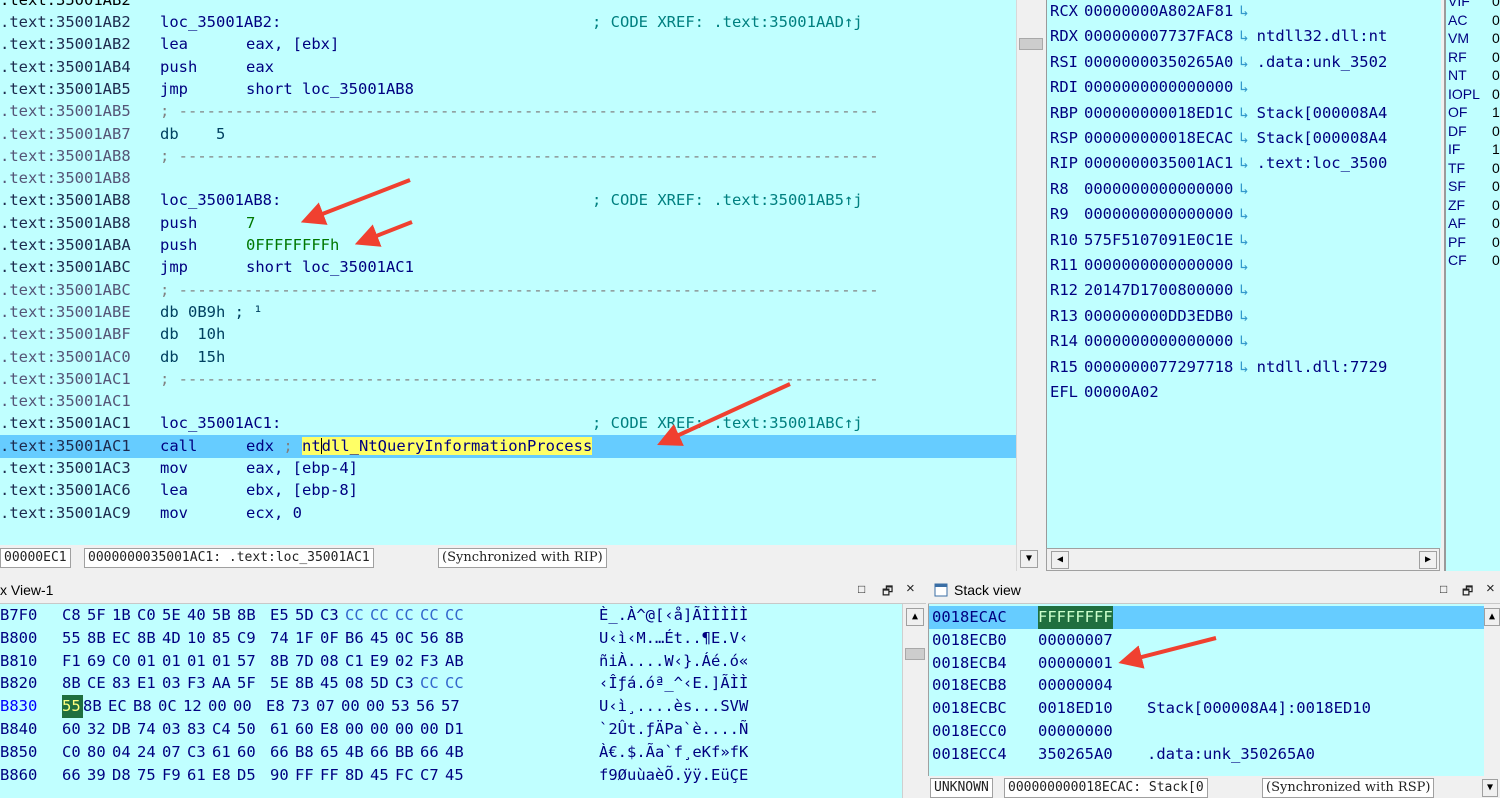 Image resolution: width=1500 pixels, height=798 pixels. Describe the element at coordinates (1474, 186) in the screenshot. I see `flag-row-sf: SF 0` at that location.